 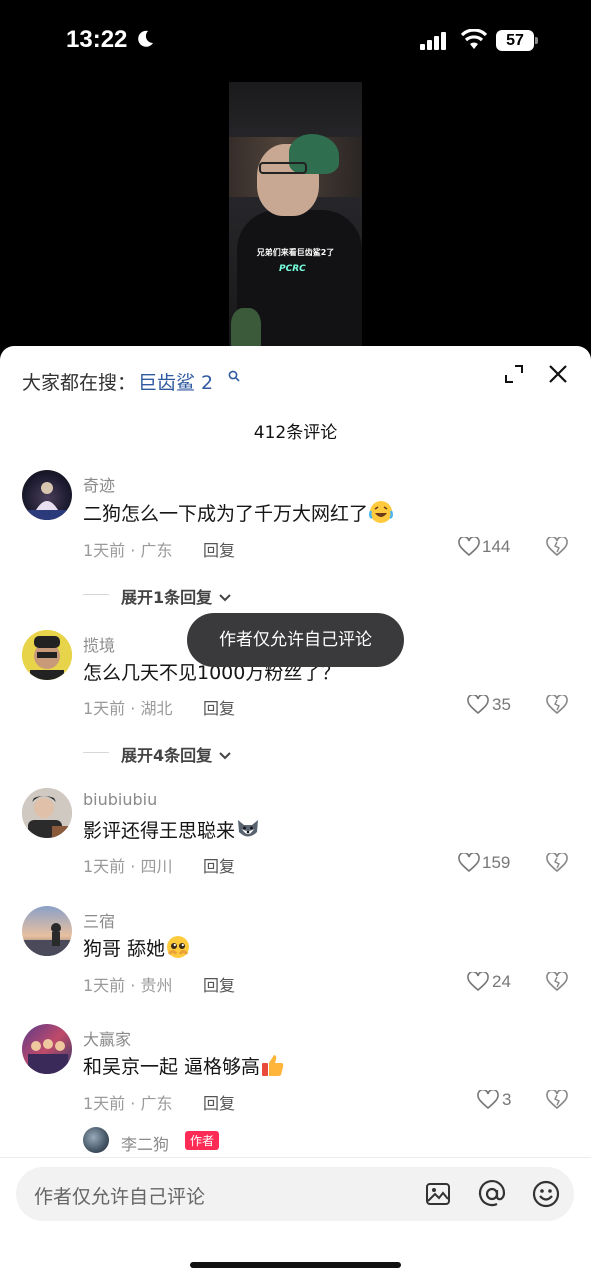 What do you see at coordinates (145, 1144) in the screenshot?
I see `author-name: 李二狗` at bounding box center [145, 1144].